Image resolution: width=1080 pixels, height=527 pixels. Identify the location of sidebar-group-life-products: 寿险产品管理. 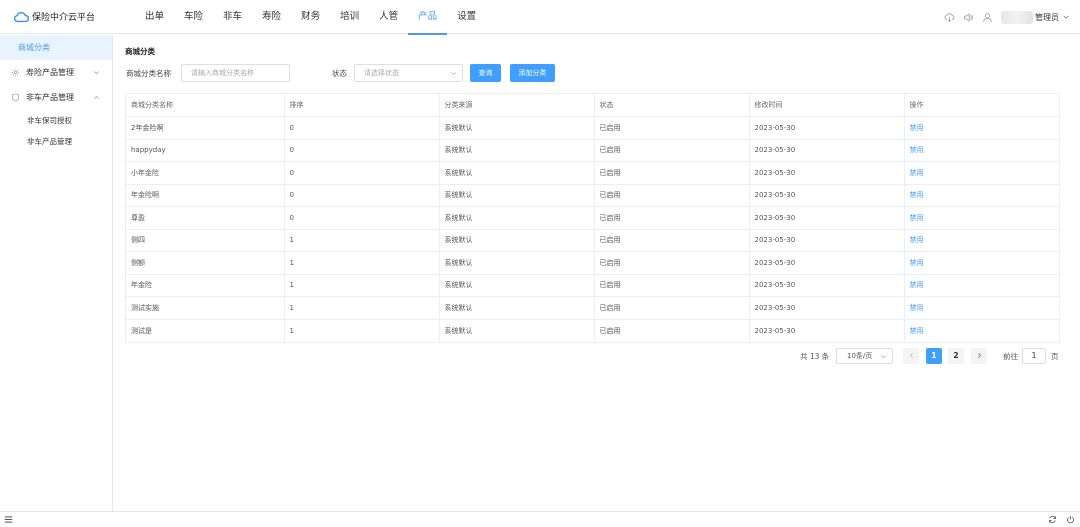
(56, 72).